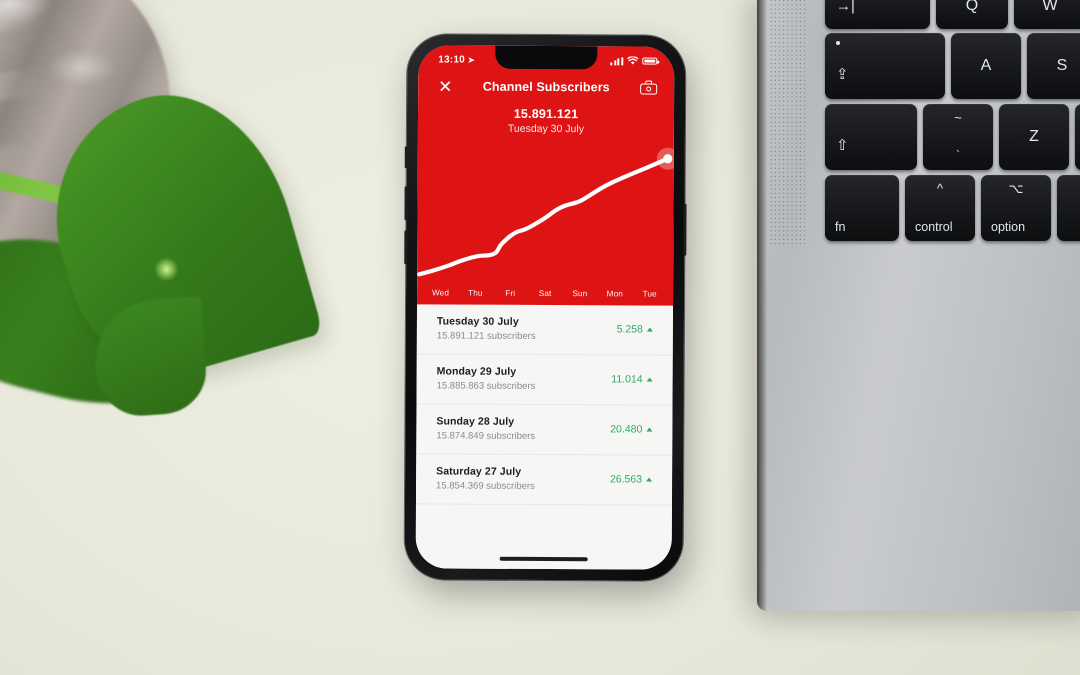  I want to click on key-w: W, so click(1047, 14).